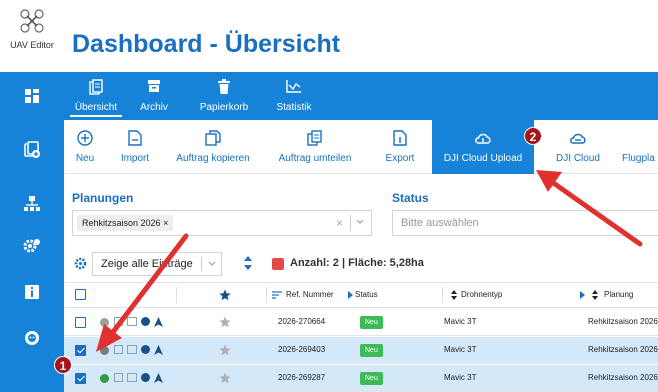 The width and height of the screenshot is (658, 392). What do you see at coordinates (278, 264) in the screenshot?
I see `count-checkbox` at bounding box center [278, 264].